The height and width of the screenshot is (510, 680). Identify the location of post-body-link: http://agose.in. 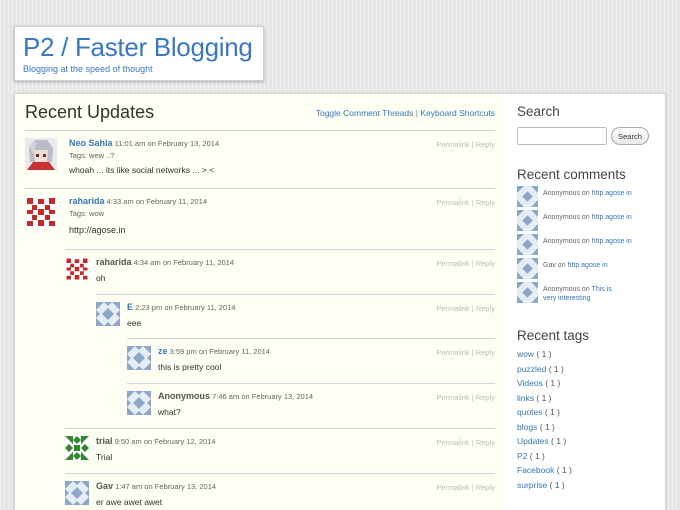
(97, 230).